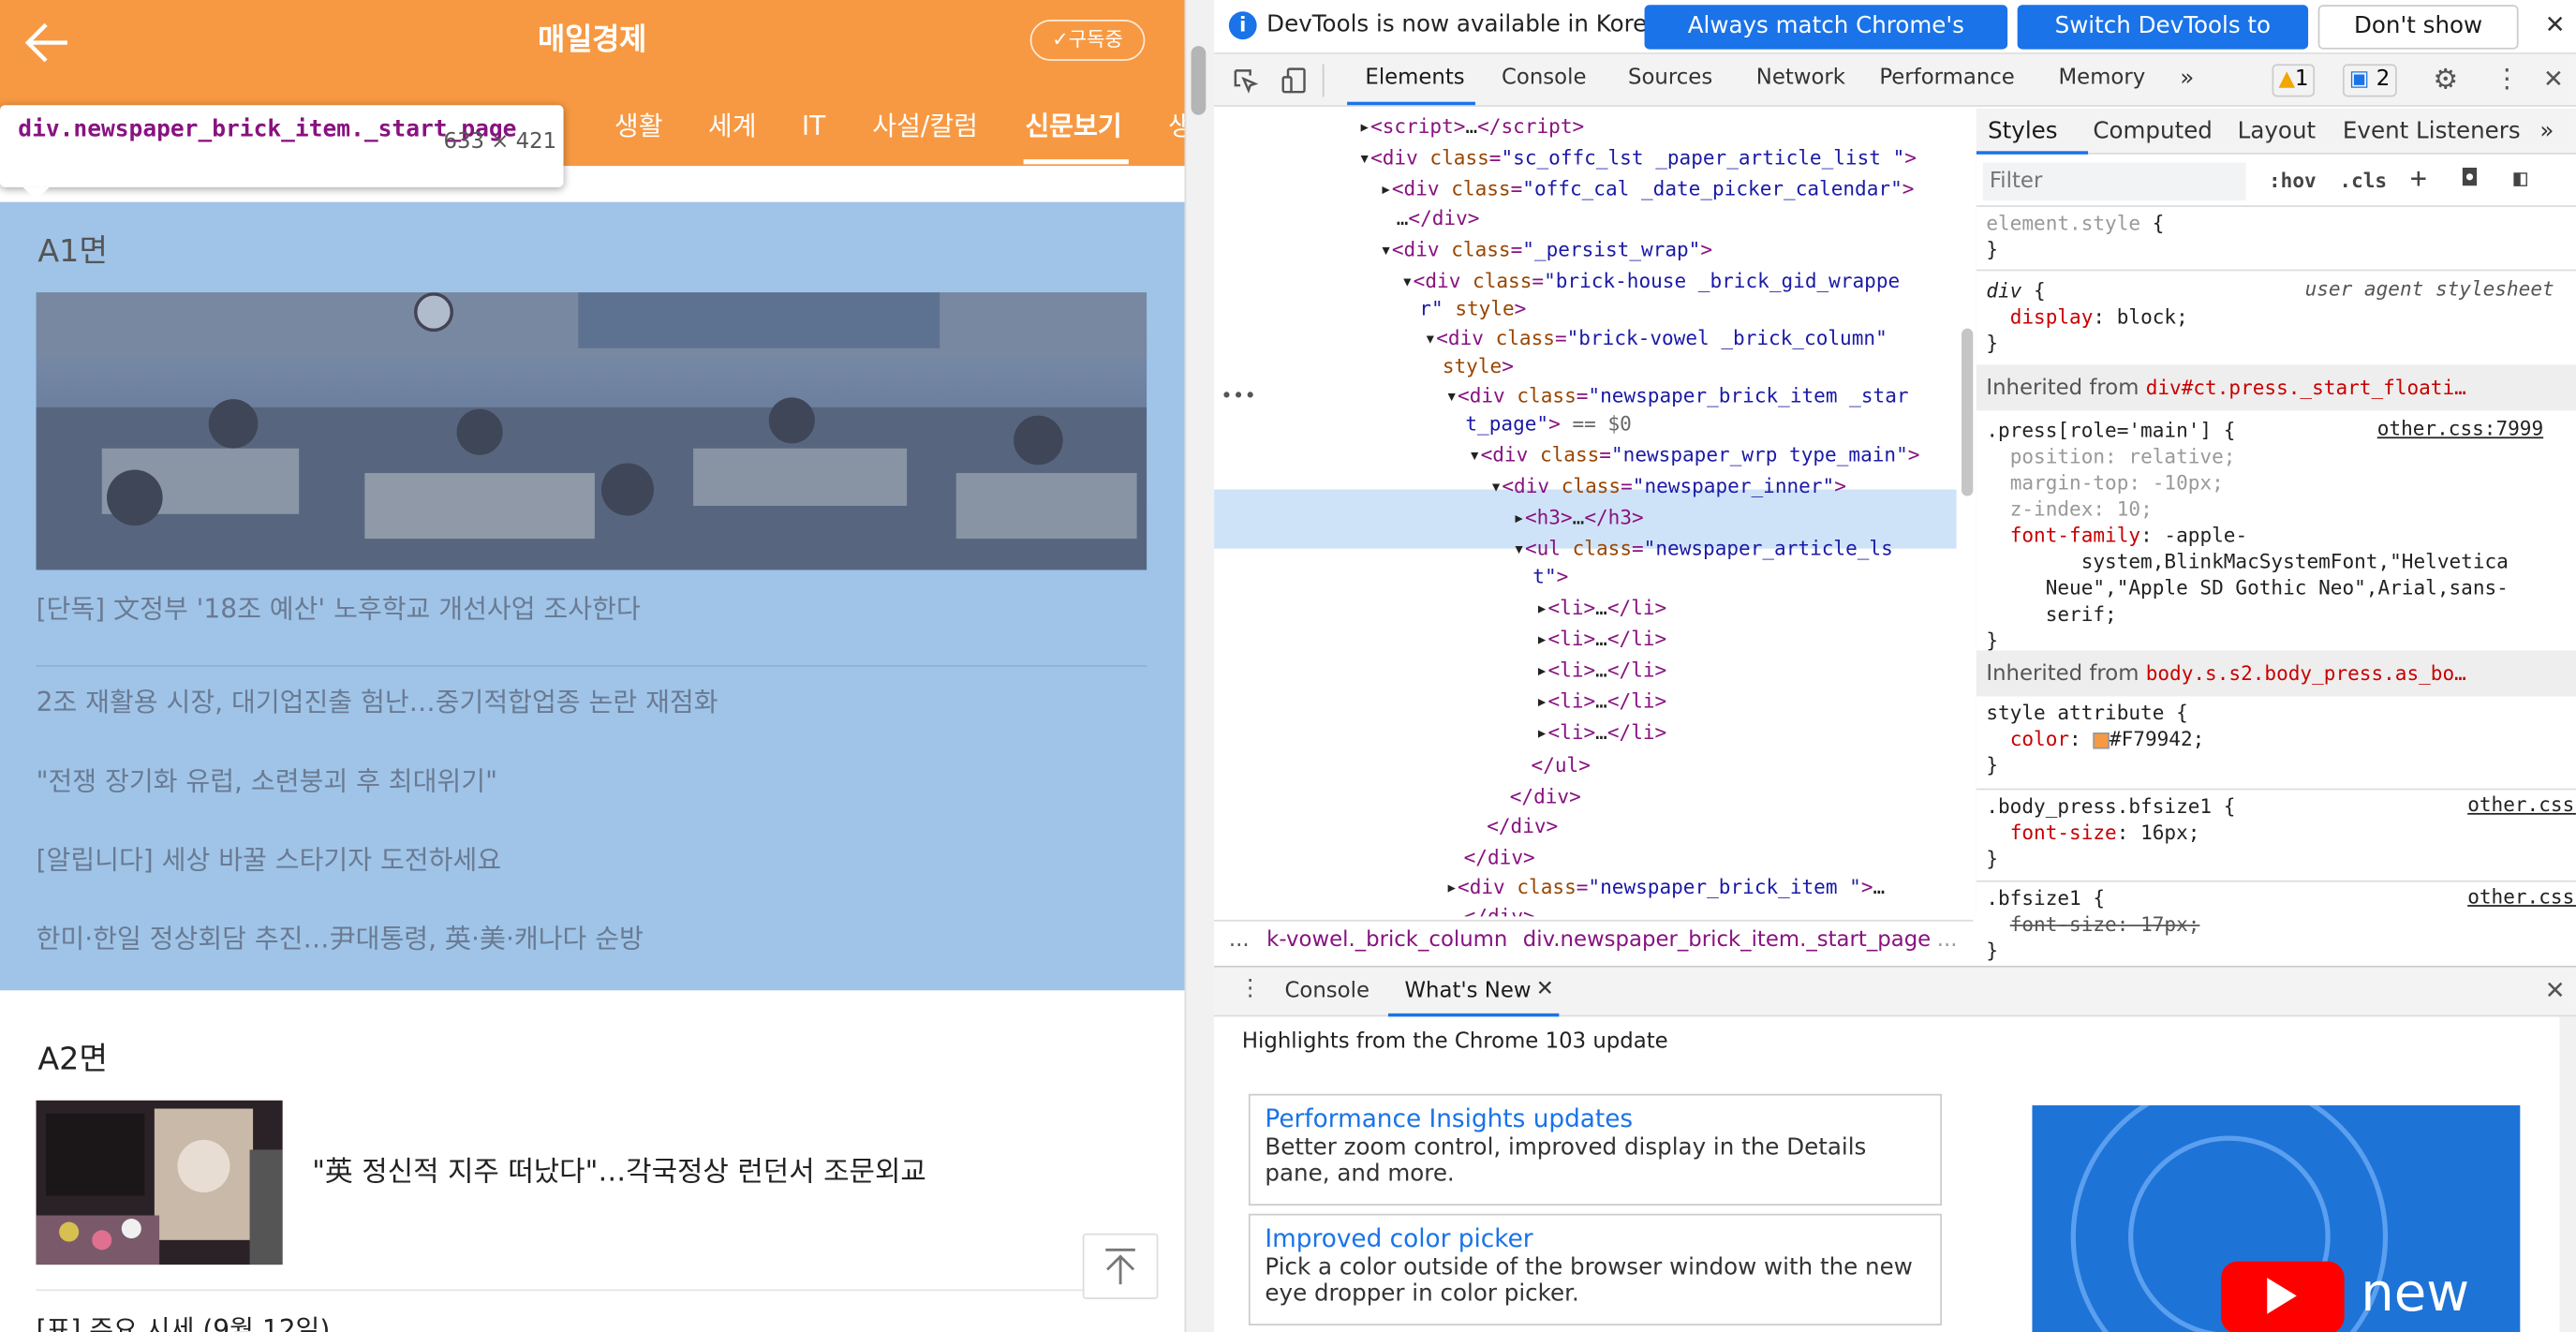  I want to click on breadcrumb-item: k-vowel._brick_column, so click(1387, 940).